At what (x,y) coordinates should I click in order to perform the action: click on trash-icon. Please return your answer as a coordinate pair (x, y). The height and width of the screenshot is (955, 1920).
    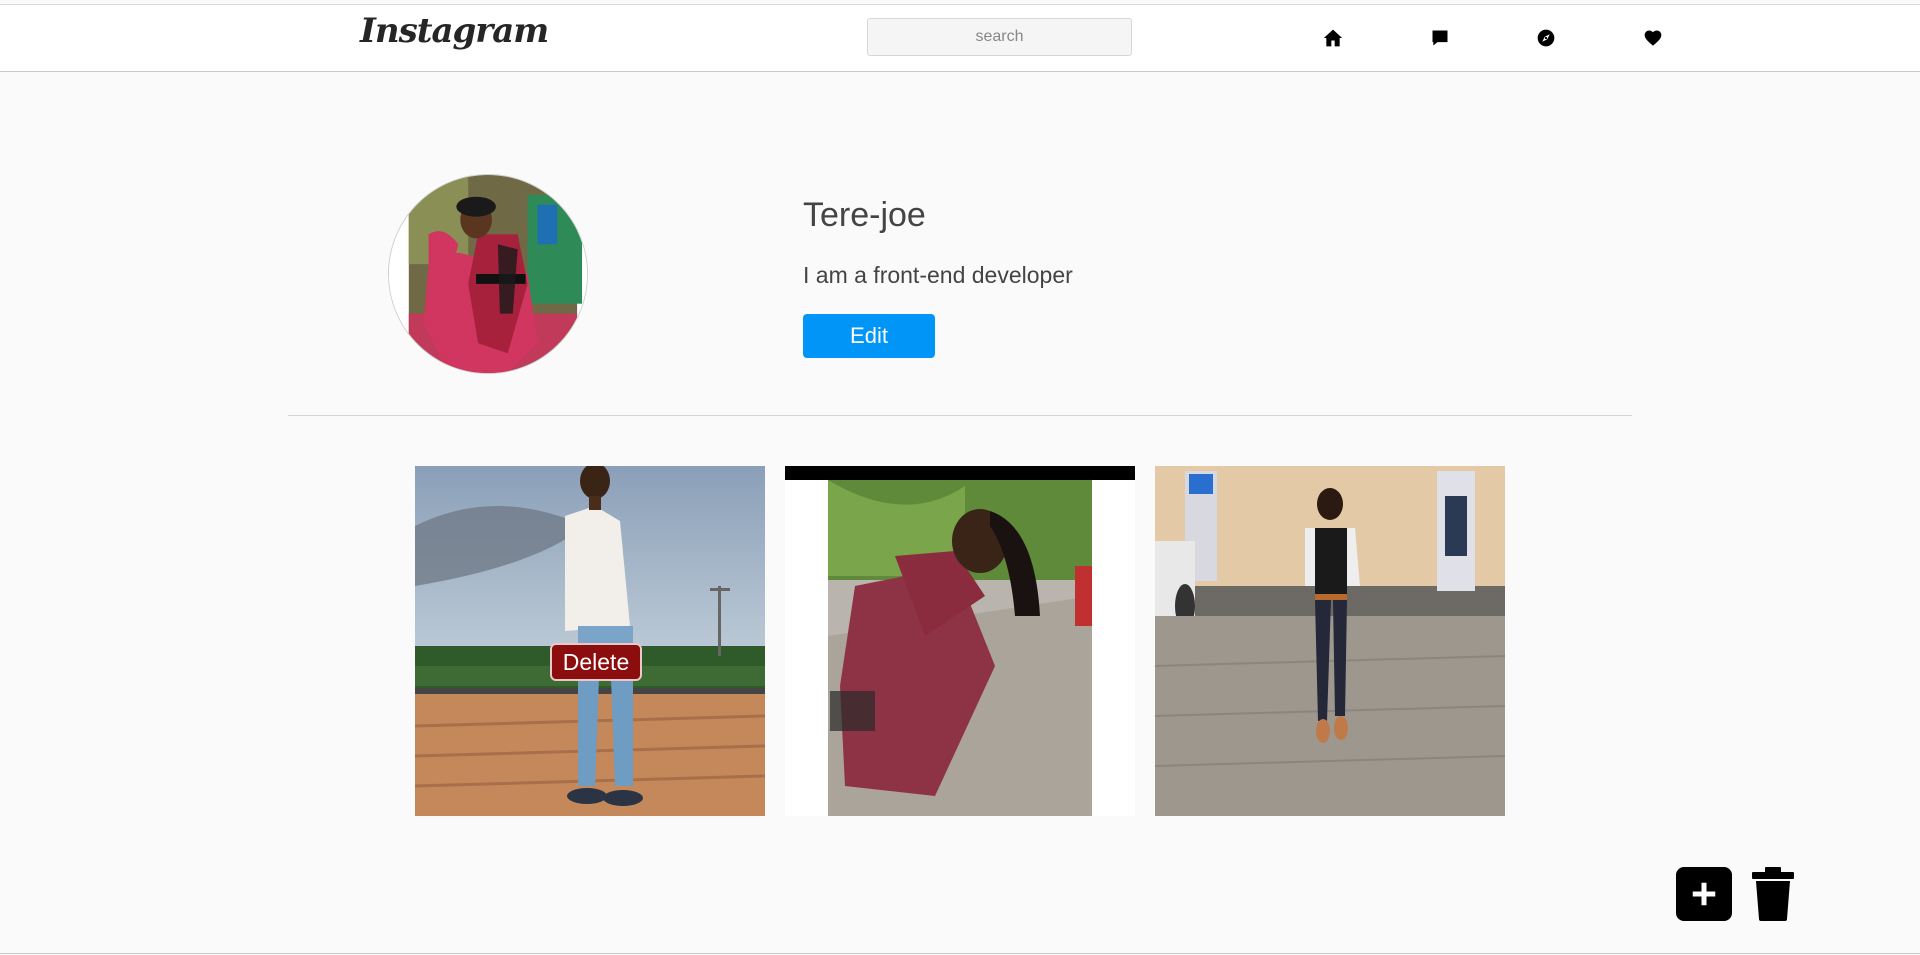
    Looking at the image, I should click on (1773, 894).